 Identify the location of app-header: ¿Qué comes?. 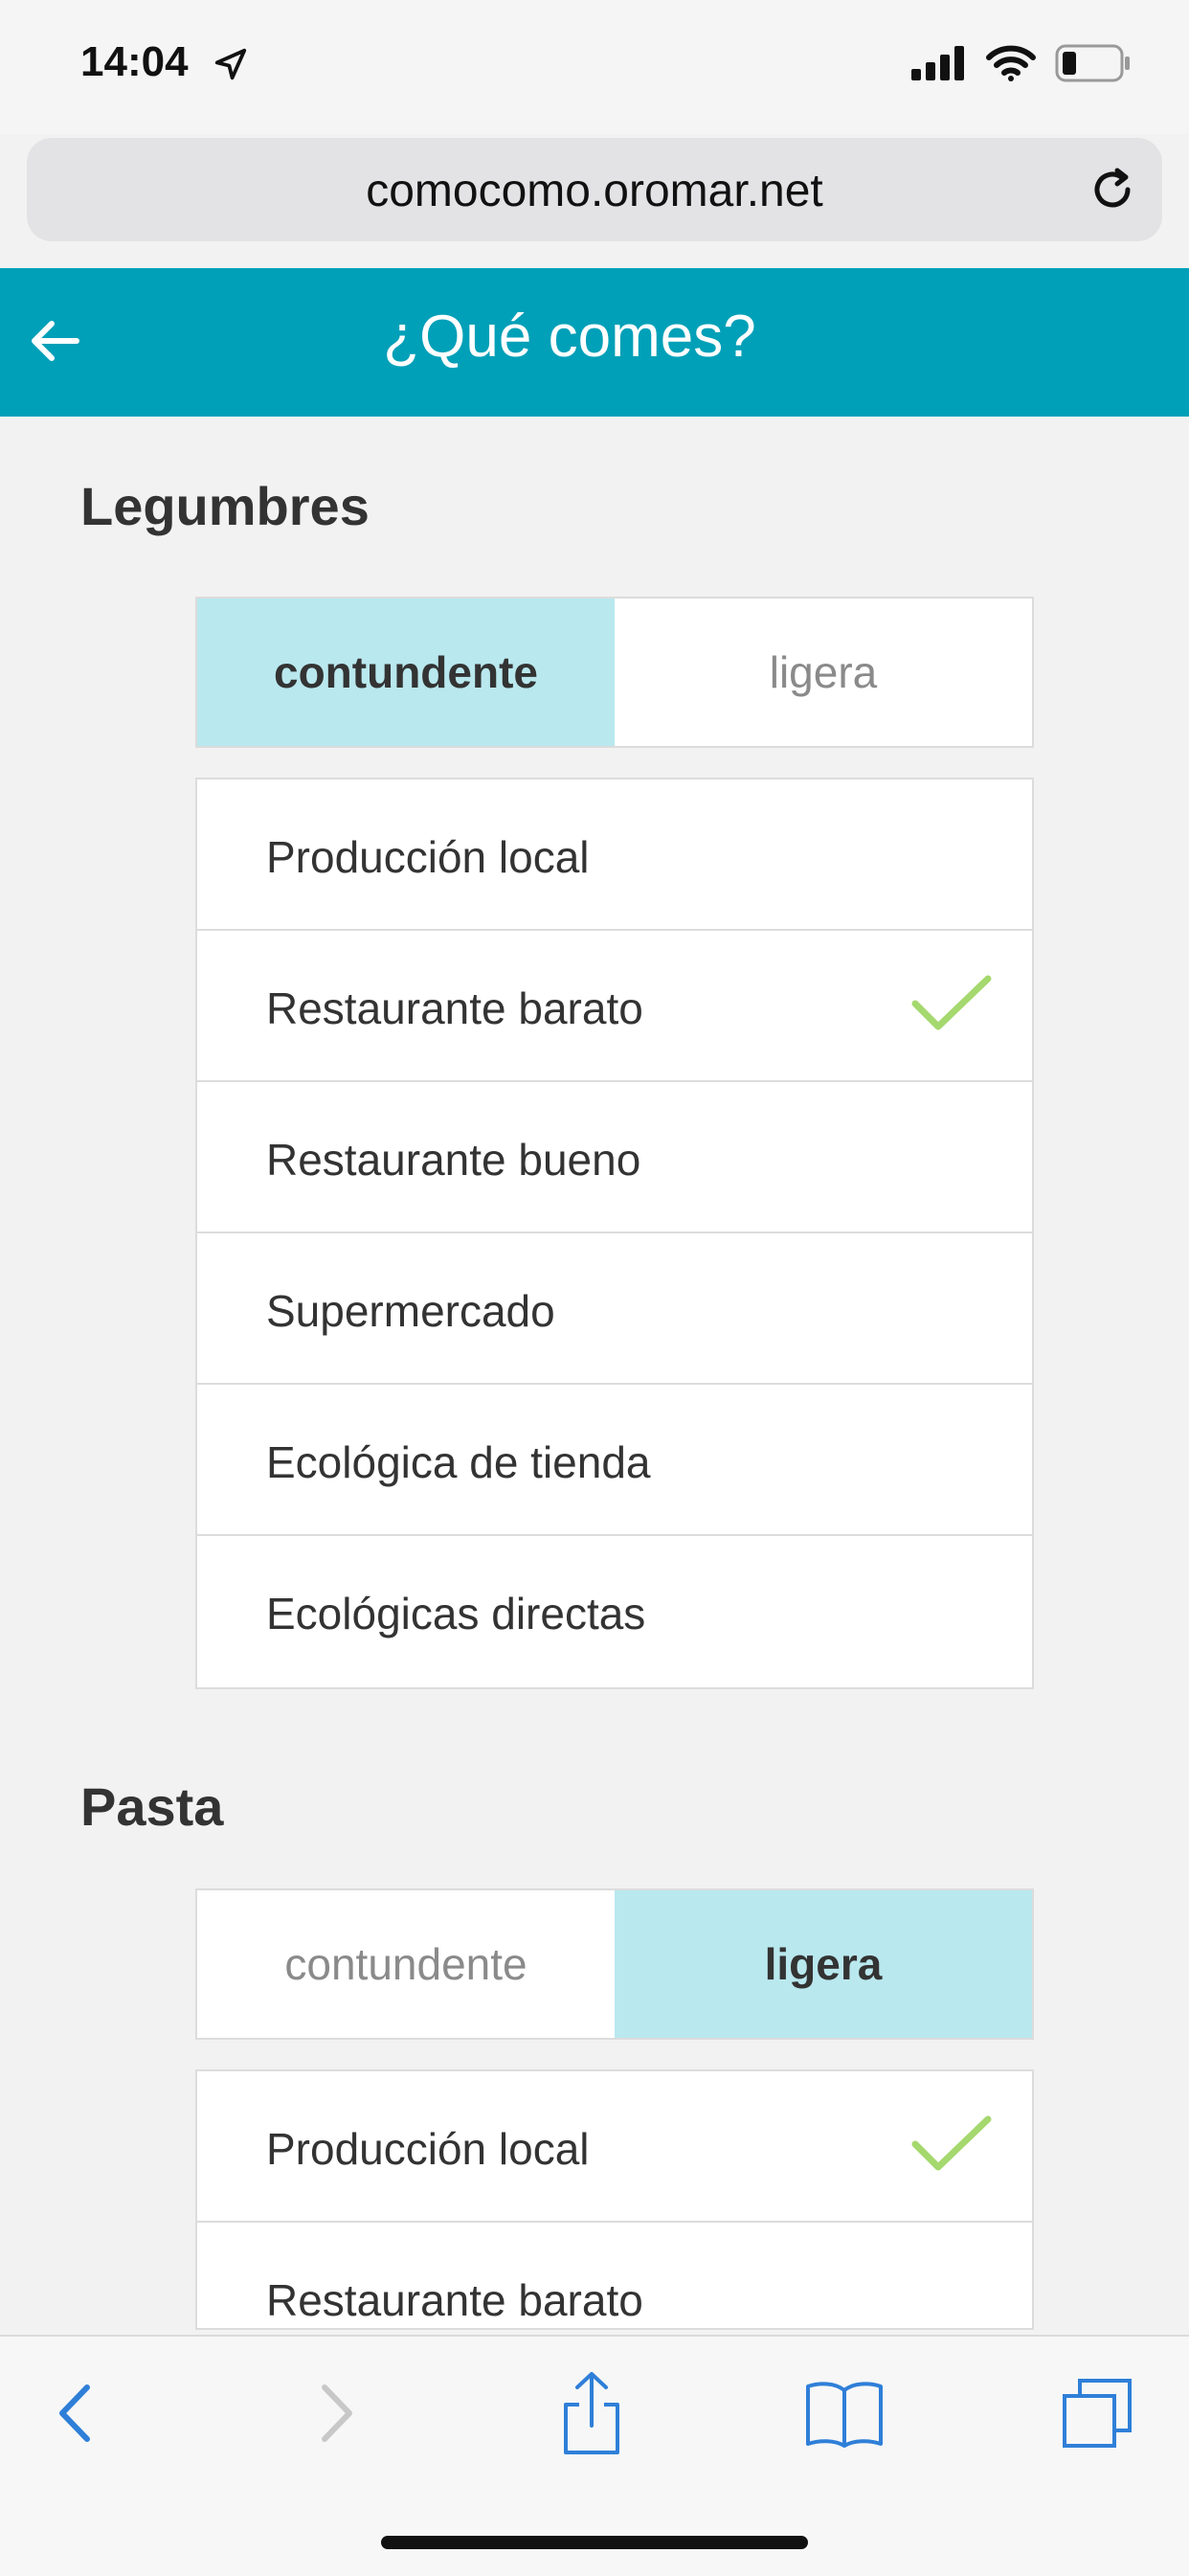
(594, 342).